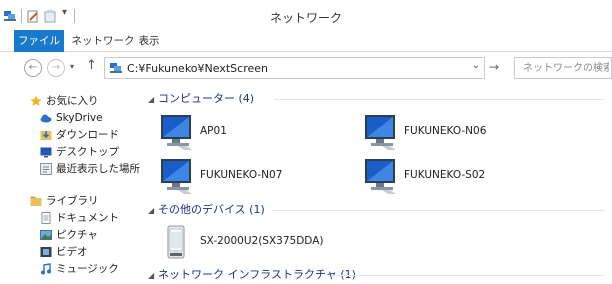 This screenshot has width=612, height=284. Describe the element at coordinates (149, 41) in the screenshot. I see `tab-view: 表示` at that location.